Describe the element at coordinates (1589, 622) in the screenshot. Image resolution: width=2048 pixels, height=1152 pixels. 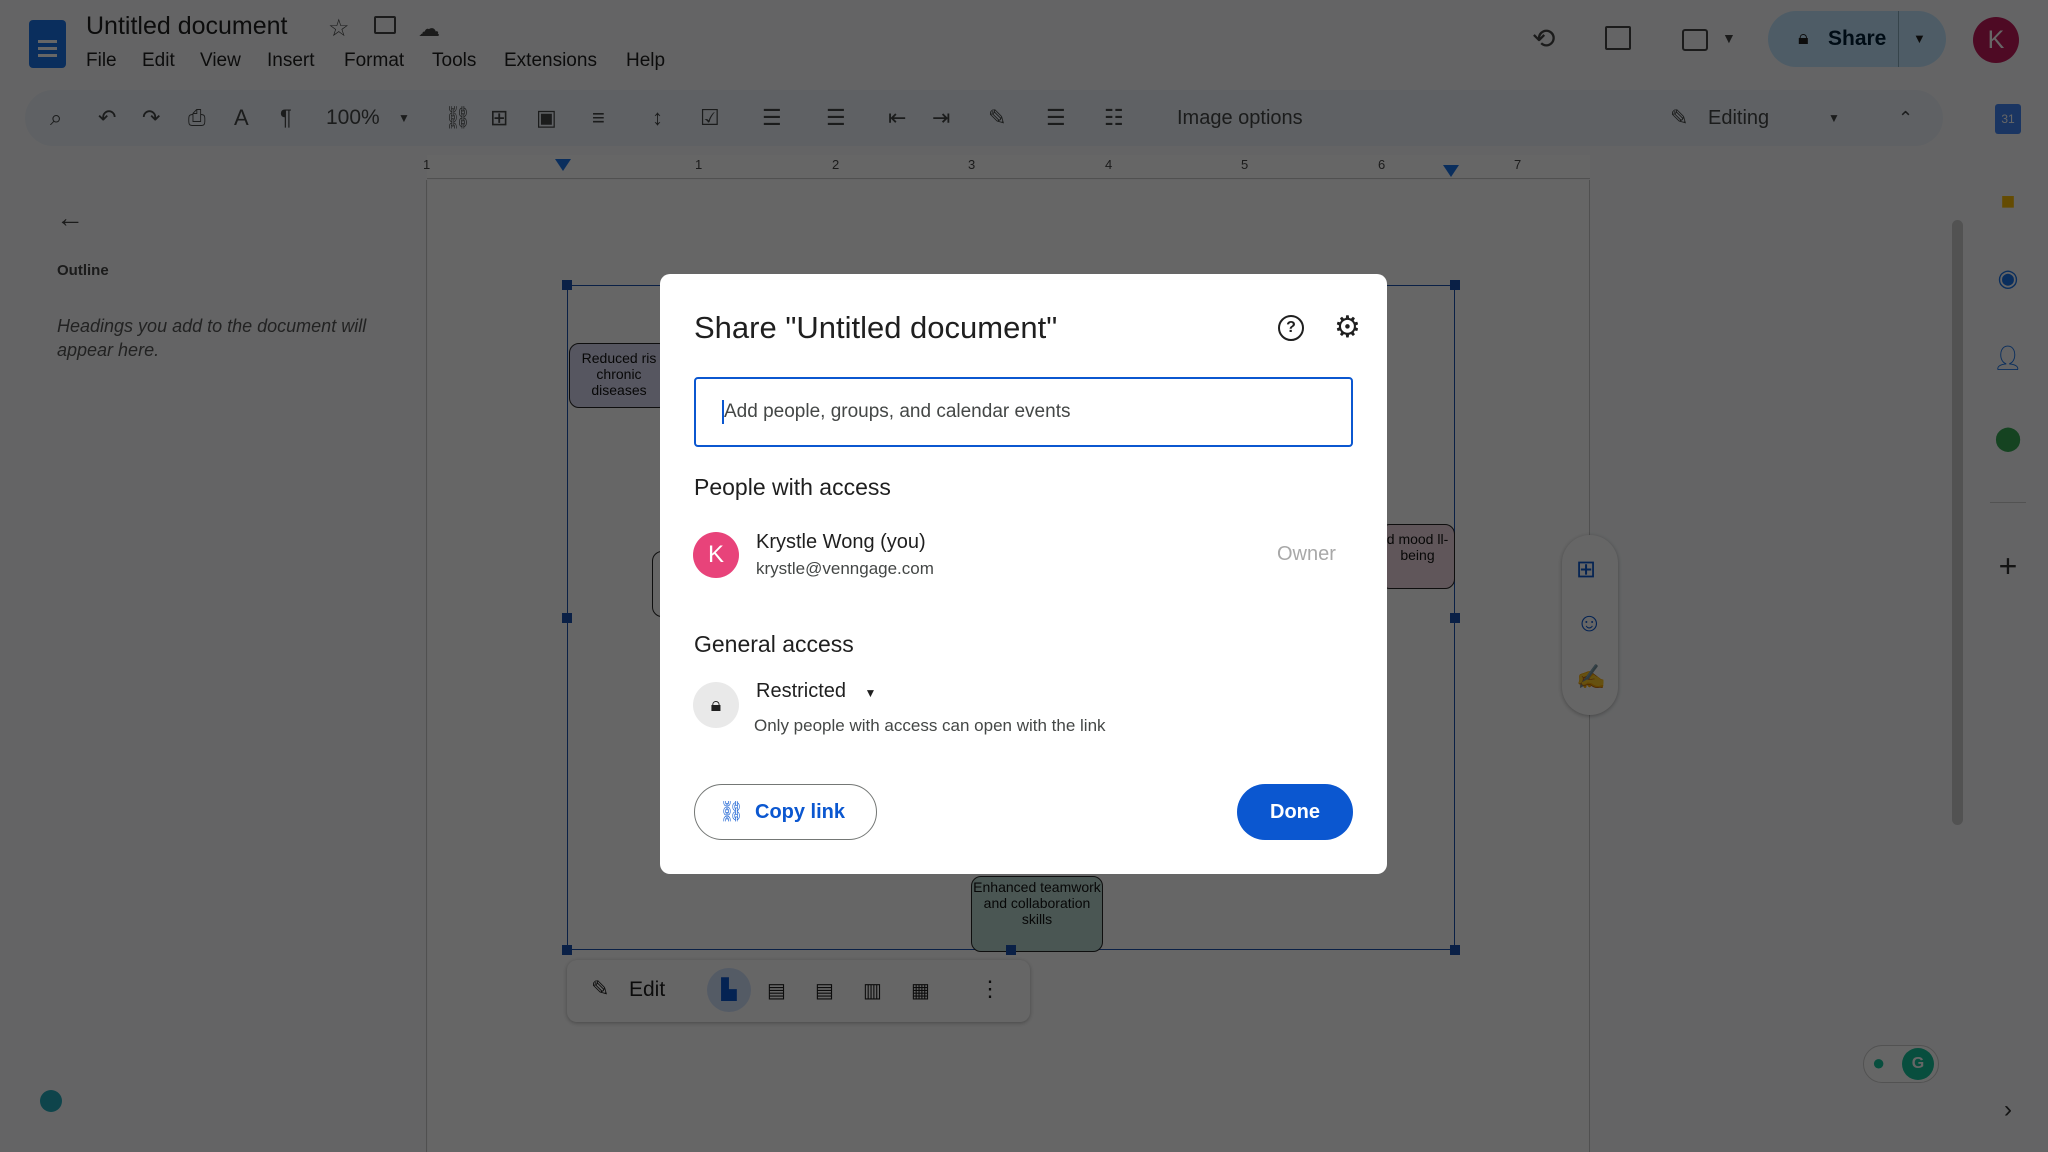
I see `add-emoji-reaction-icon: ☺` at that location.